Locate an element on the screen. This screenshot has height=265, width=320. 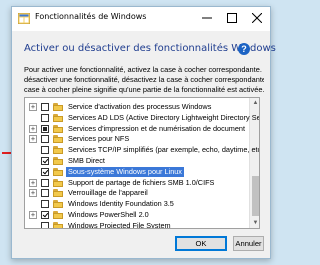
feature-label: Windows Identity Foundation 3.5 is located at coordinates (121, 204).